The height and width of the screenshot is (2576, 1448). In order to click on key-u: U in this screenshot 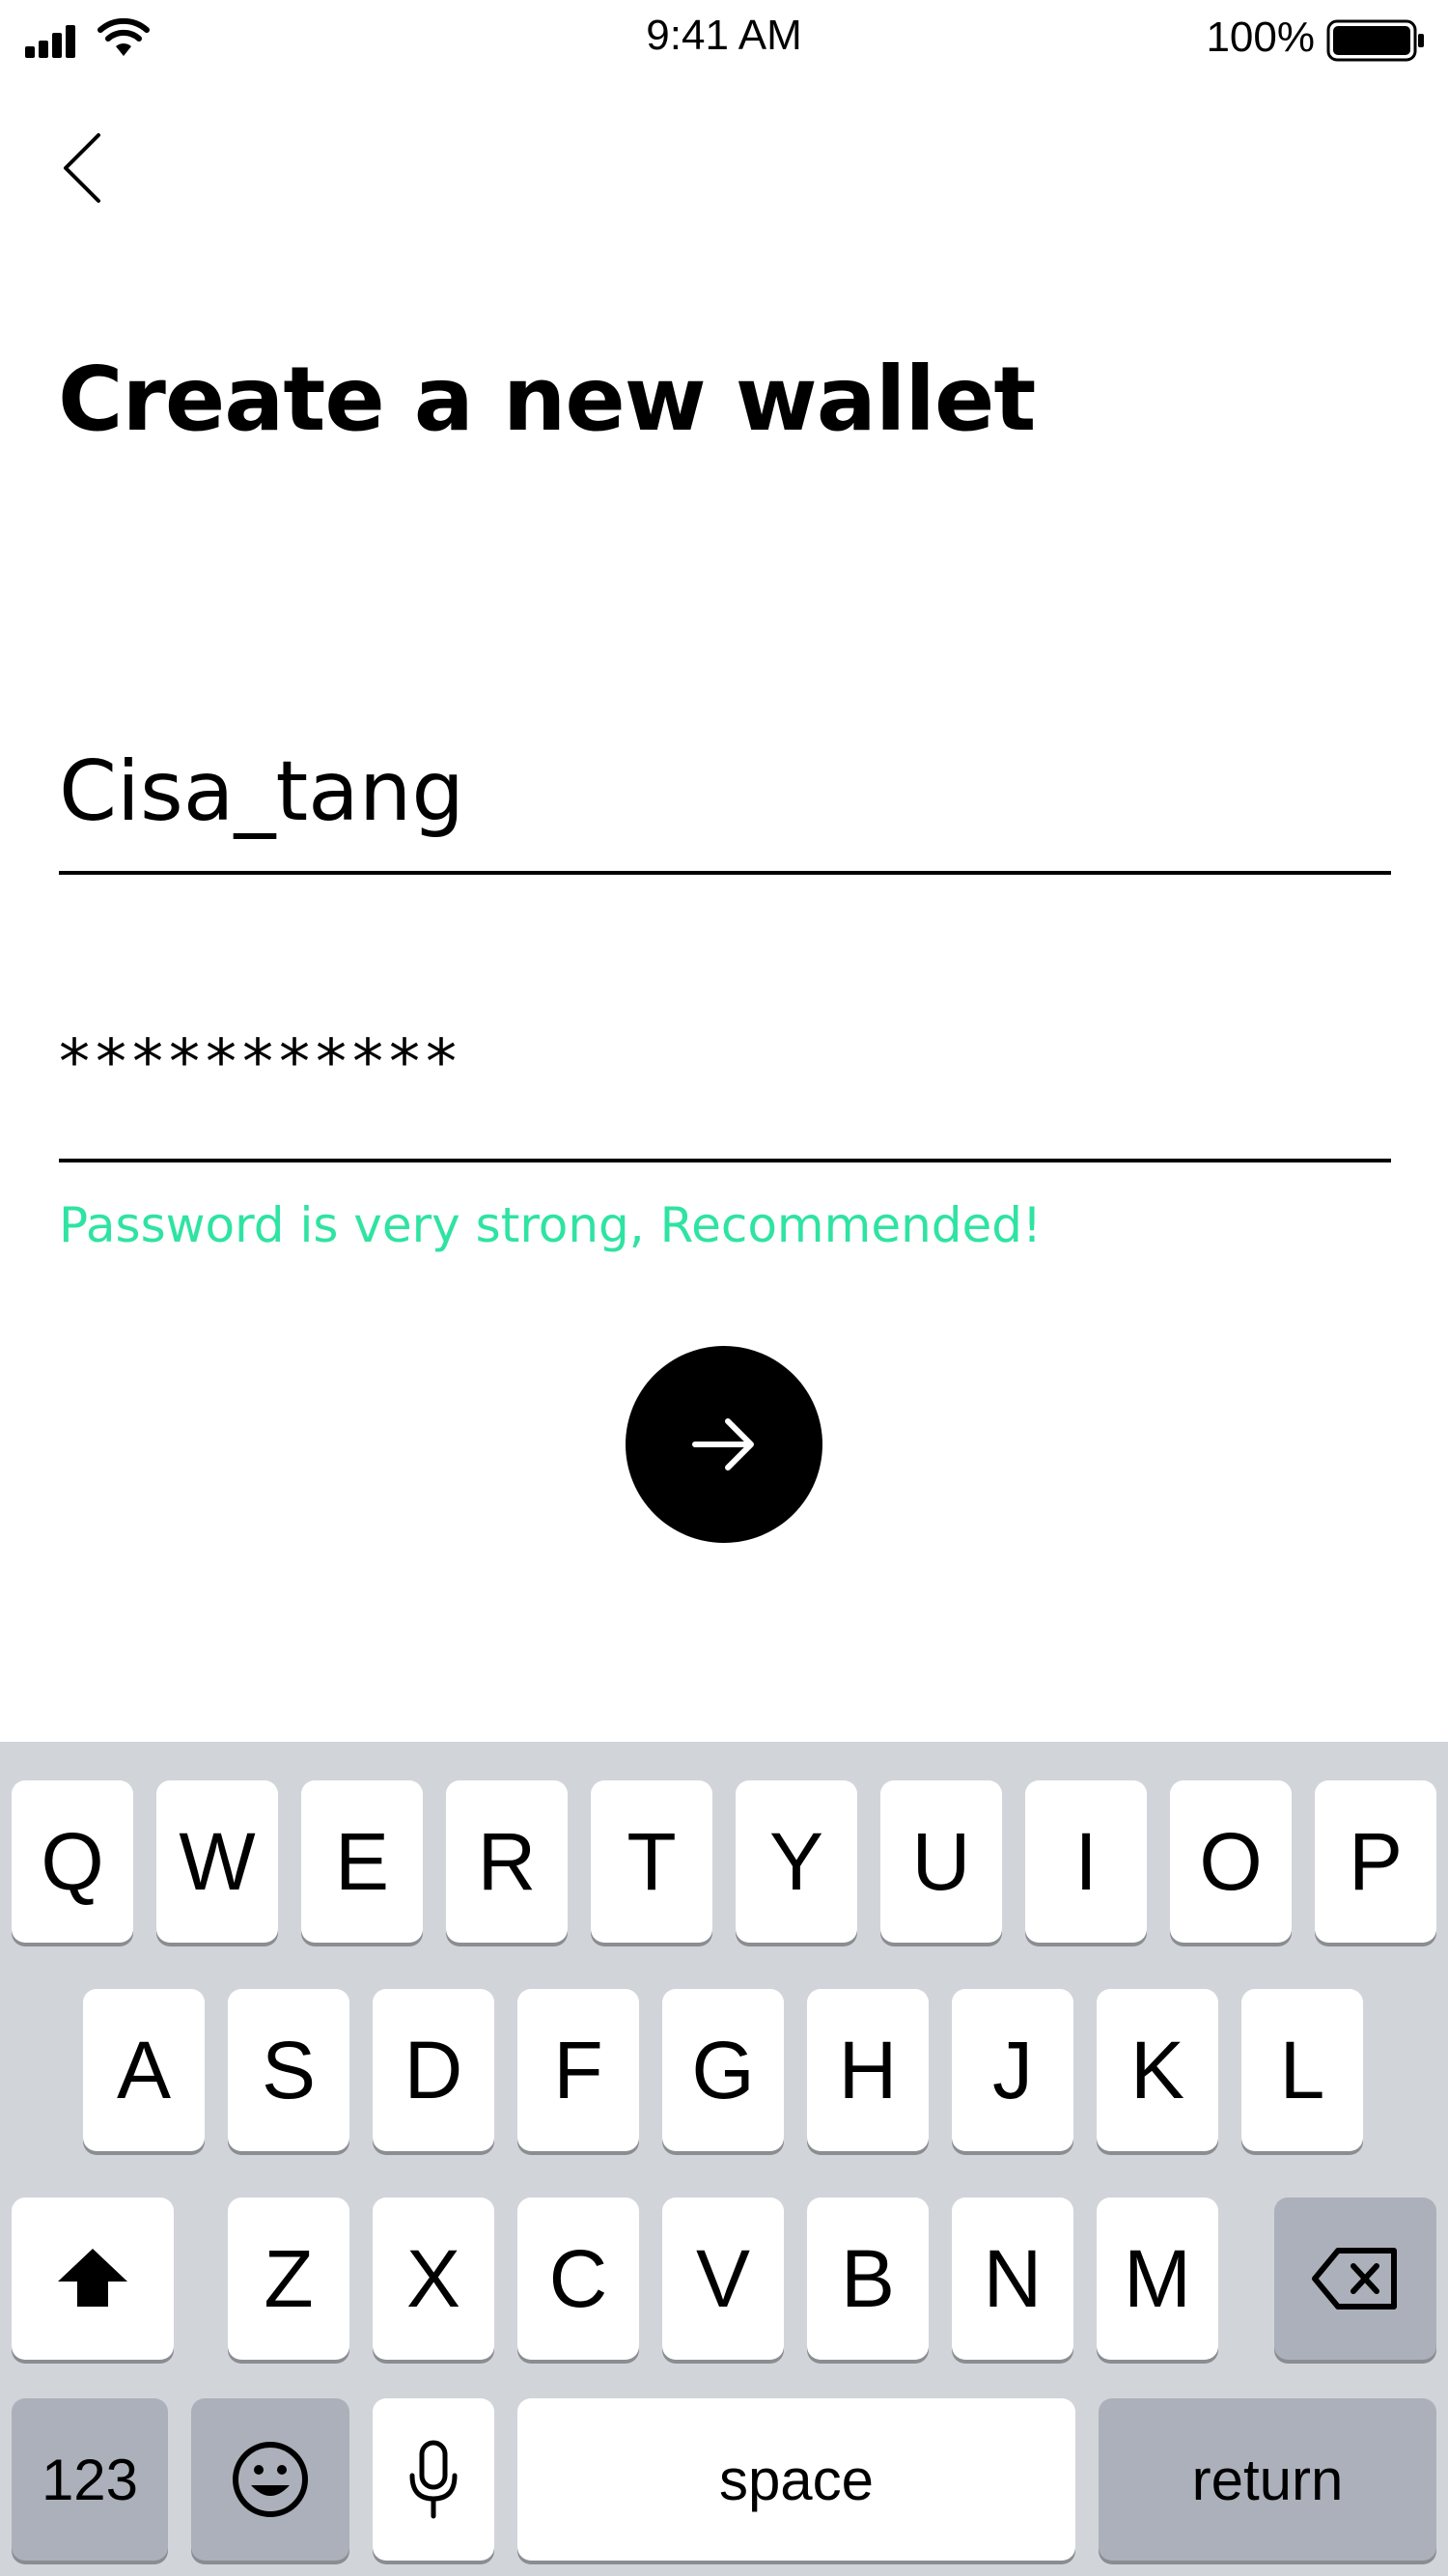, I will do `click(941, 1862)`.